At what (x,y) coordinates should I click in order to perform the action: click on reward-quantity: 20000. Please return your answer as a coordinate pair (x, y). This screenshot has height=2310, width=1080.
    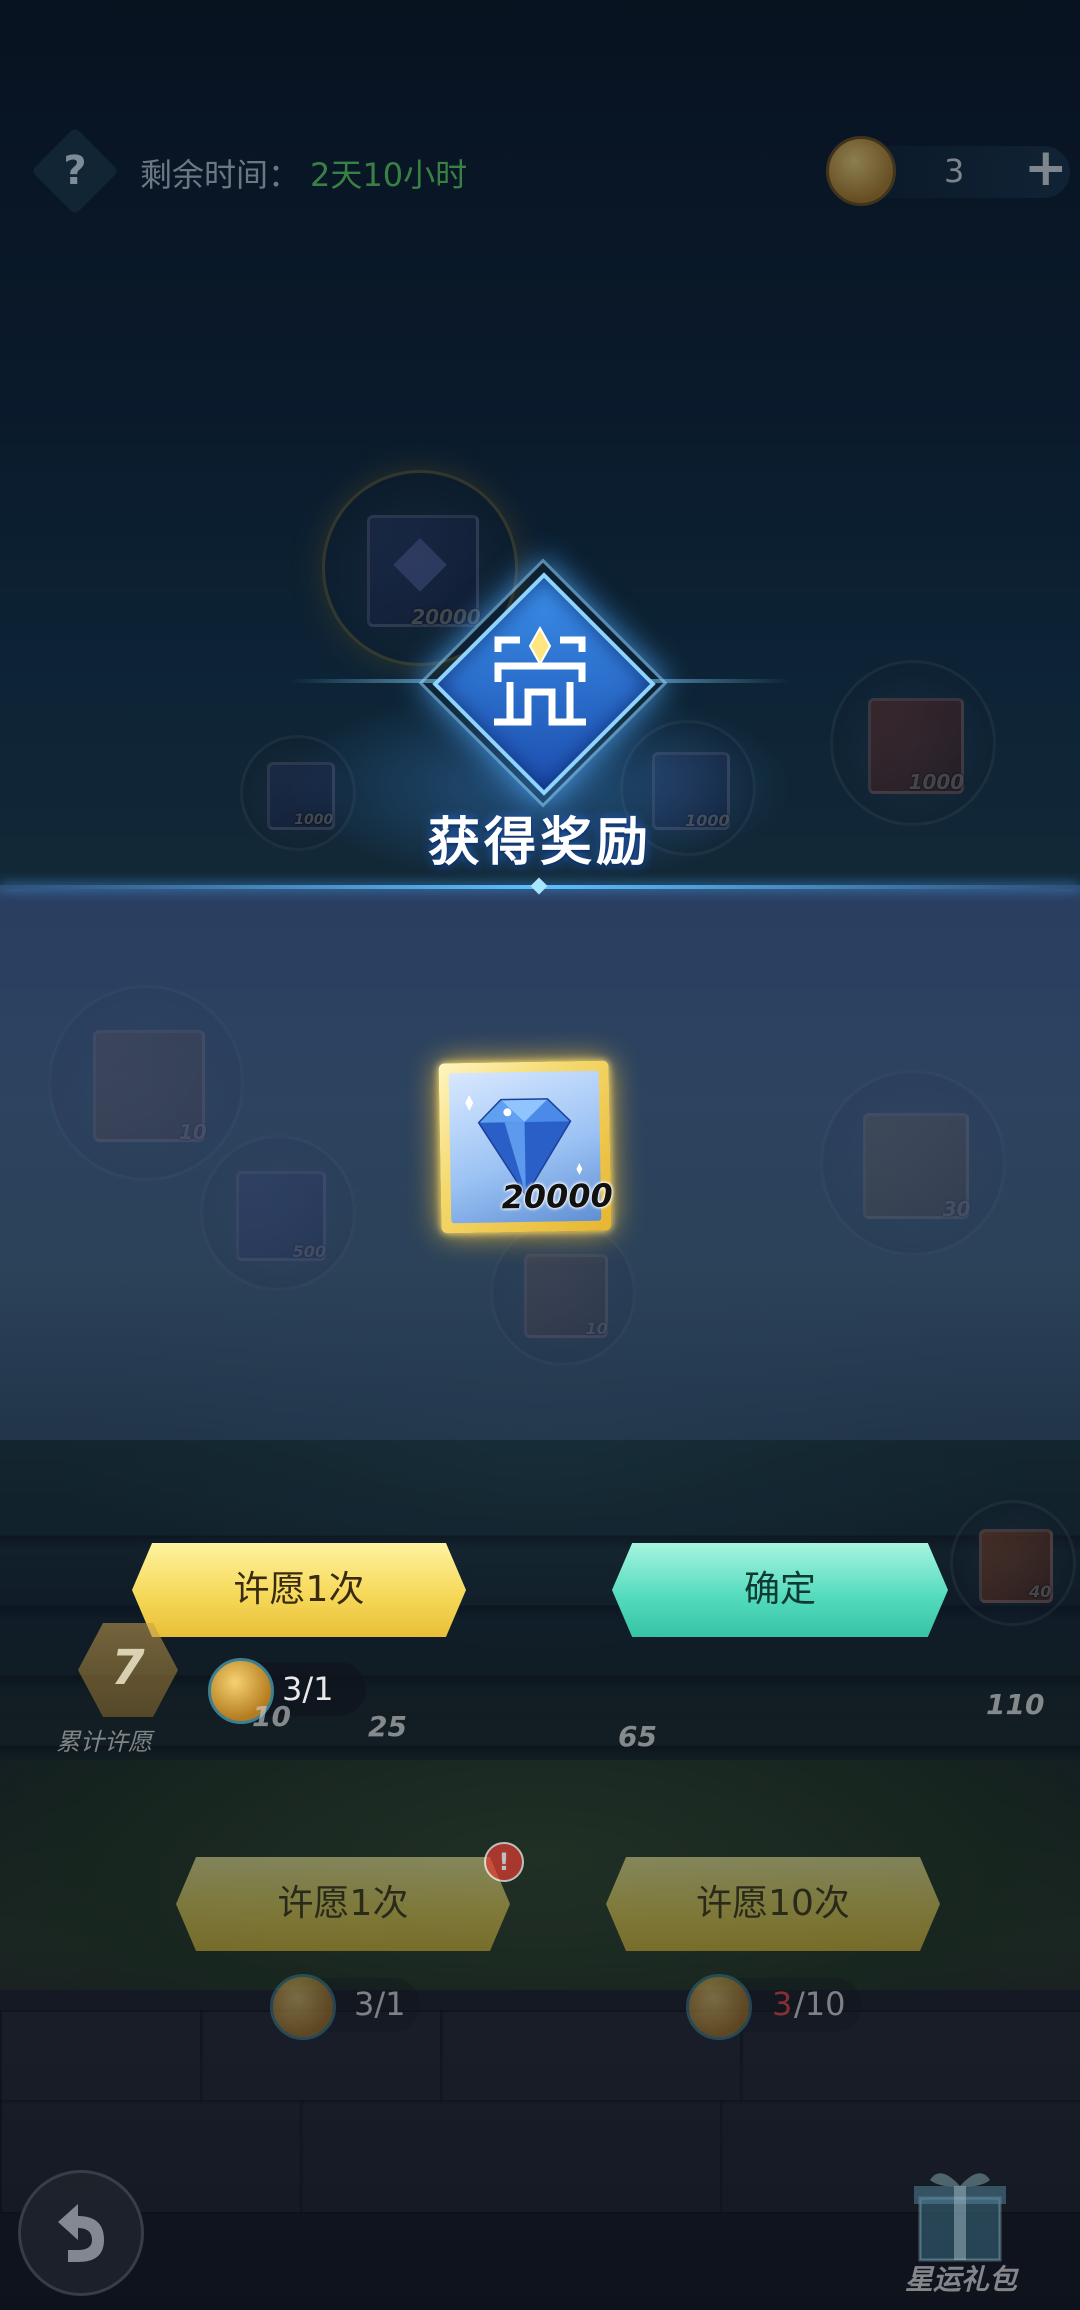
    Looking at the image, I should click on (557, 1196).